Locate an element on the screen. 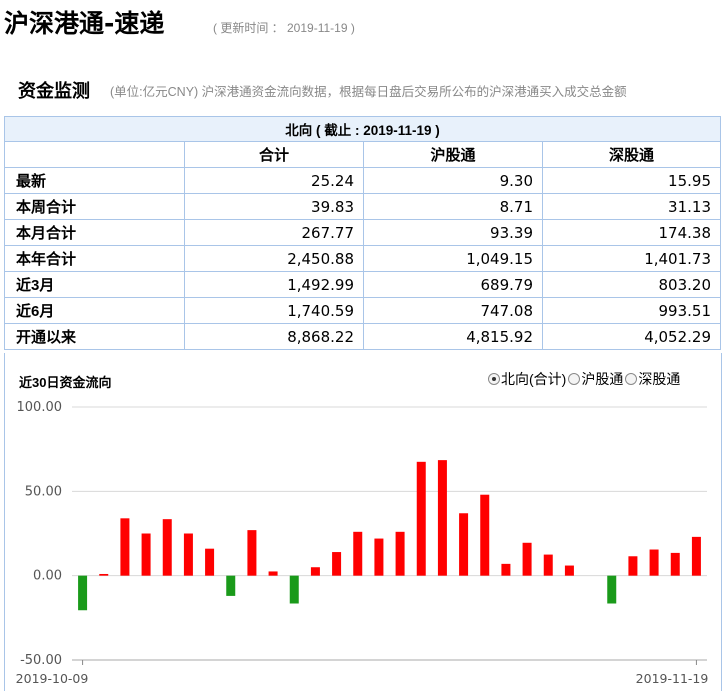 The height and width of the screenshot is (691, 727). x-tick-label: 2019-10-09 is located at coordinates (52, 678).